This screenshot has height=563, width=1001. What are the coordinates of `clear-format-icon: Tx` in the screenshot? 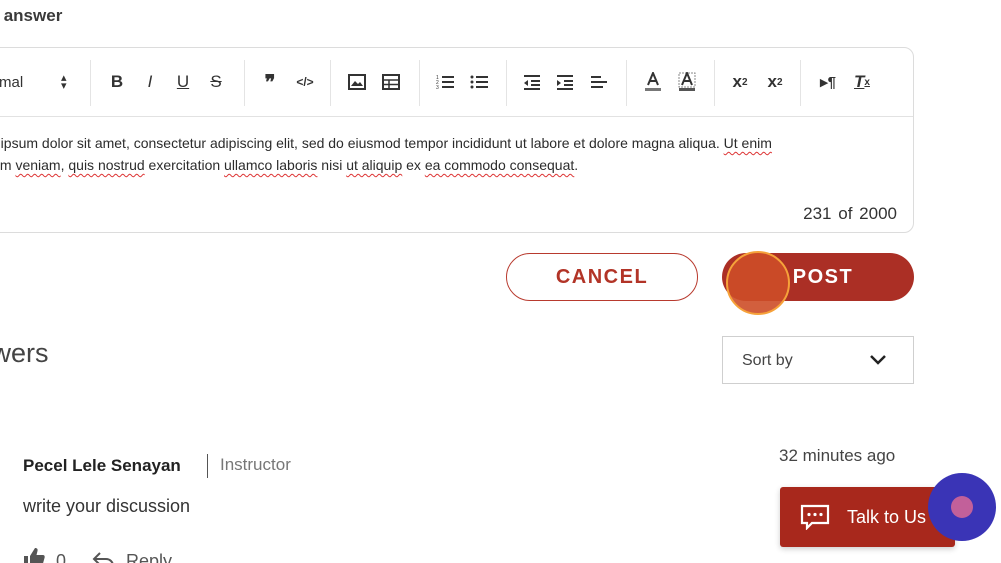 It's located at (862, 82).